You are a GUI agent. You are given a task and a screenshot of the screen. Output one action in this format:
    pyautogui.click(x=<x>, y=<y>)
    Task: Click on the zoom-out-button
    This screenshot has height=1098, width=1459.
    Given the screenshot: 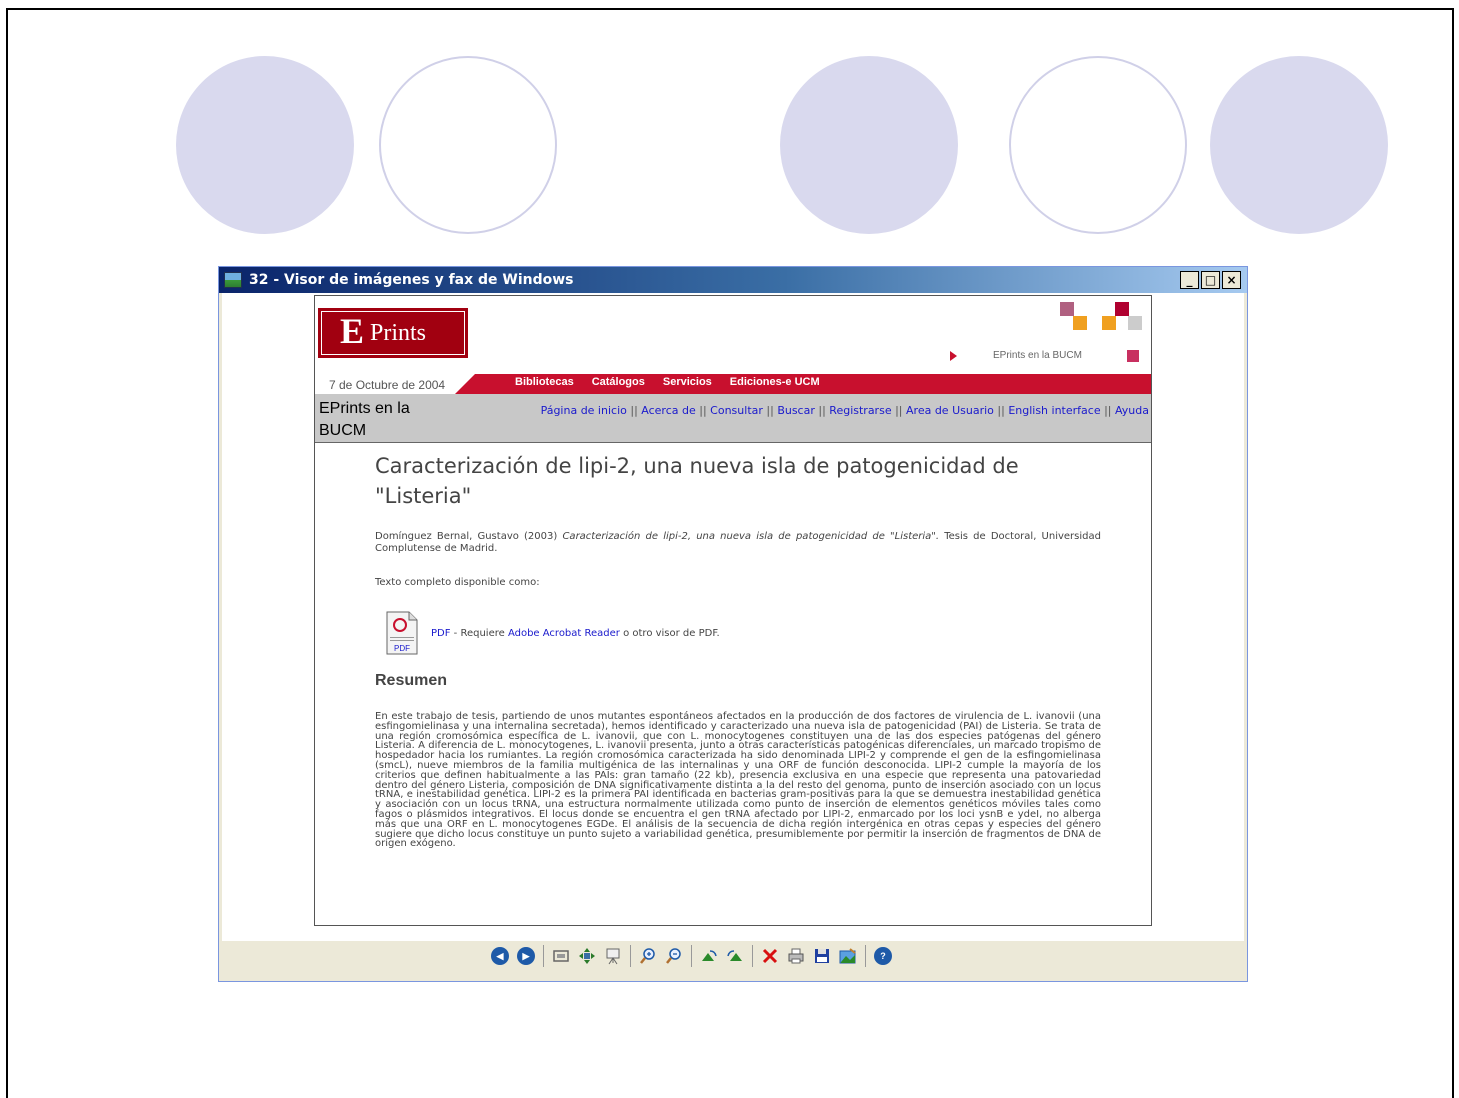 What is the action you would take?
    pyautogui.click(x=674, y=956)
    